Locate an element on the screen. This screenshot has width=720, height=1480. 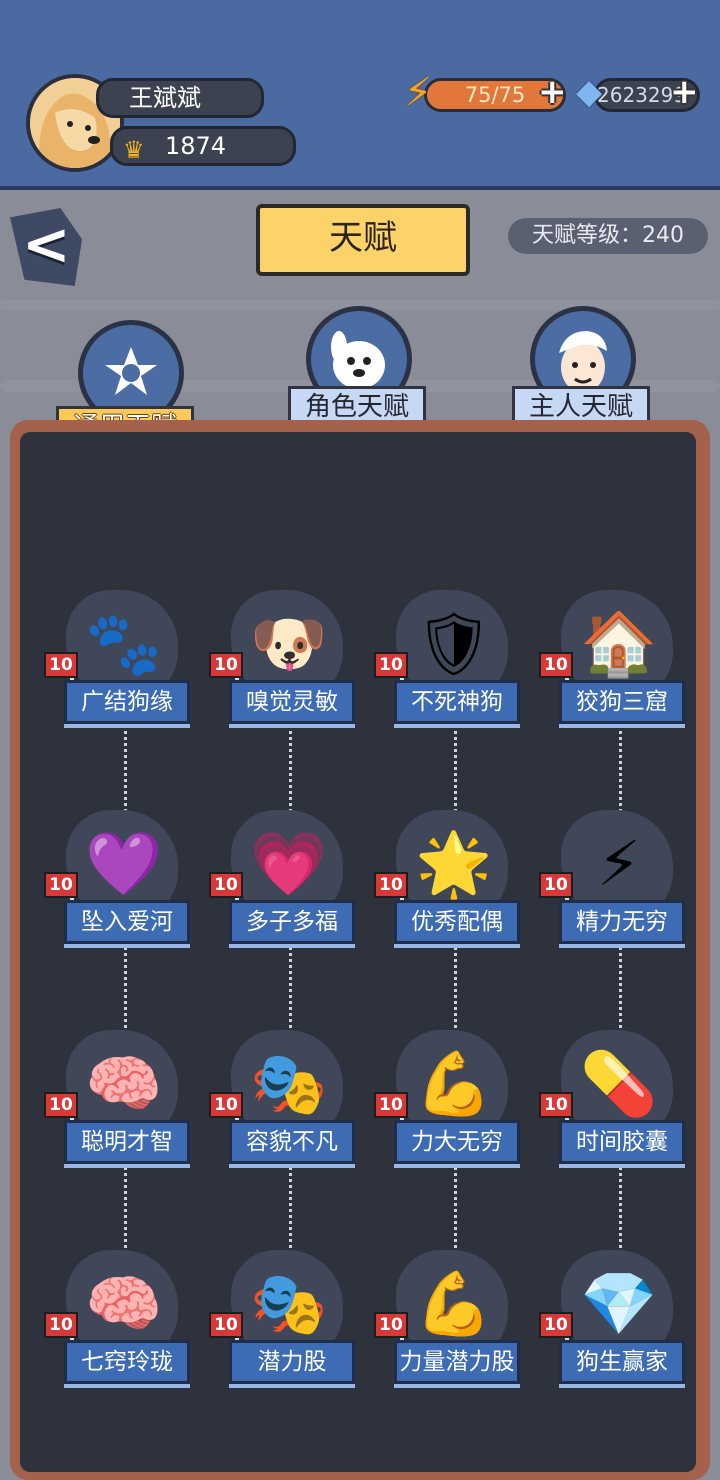
talent-node: 💪 10 力量潜力股 is located at coordinates (454, 1350).